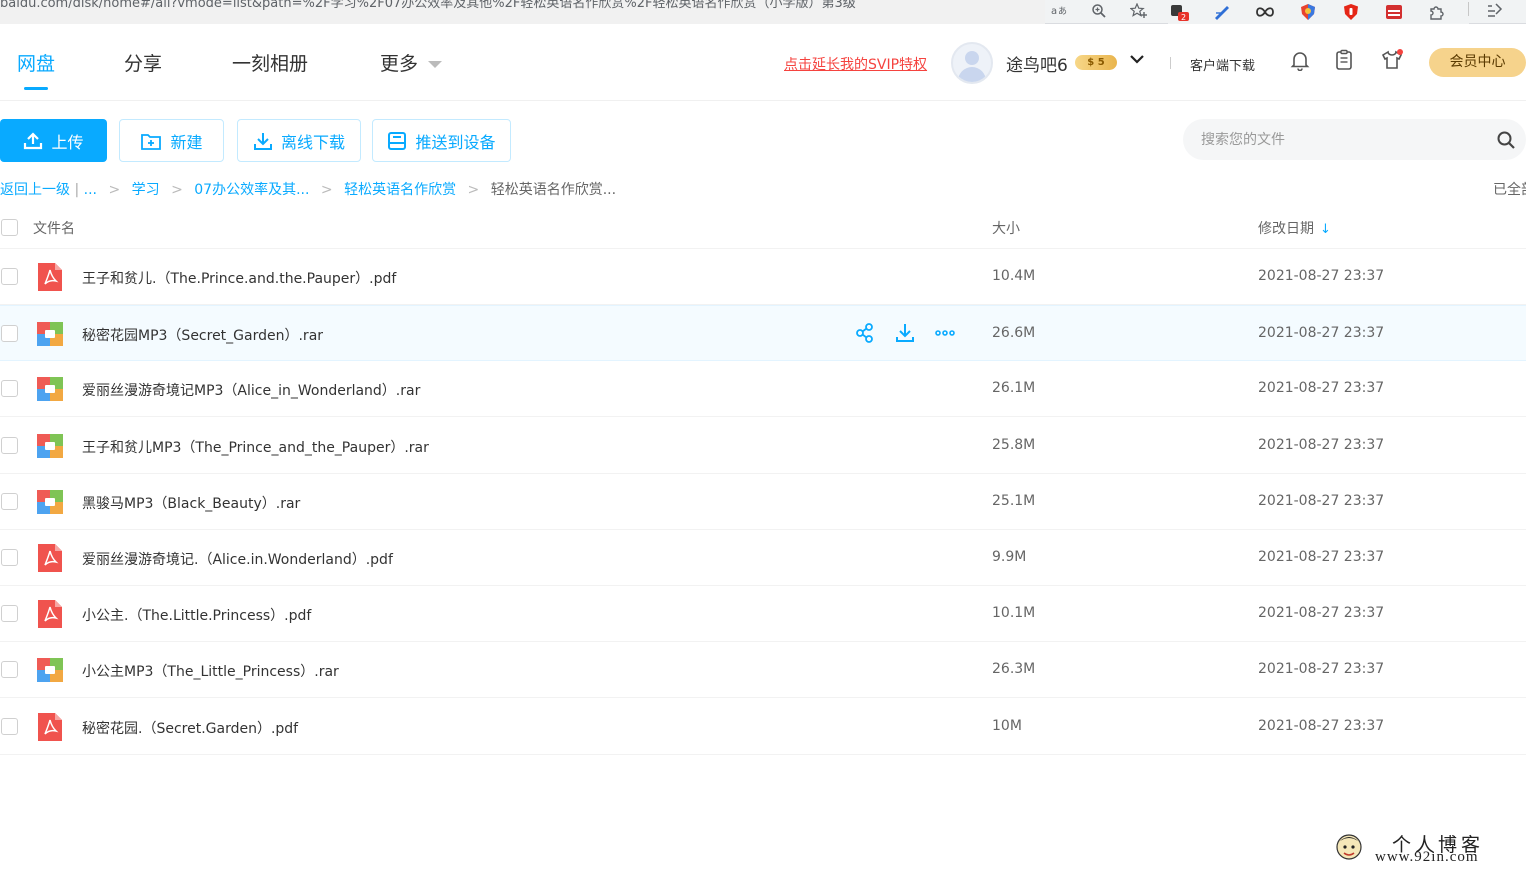 The height and width of the screenshot is (870, 1526). Describe the element at coordinates (1477, 62) in the screenshot. I see `member-center-button: 会员中心` at that location.